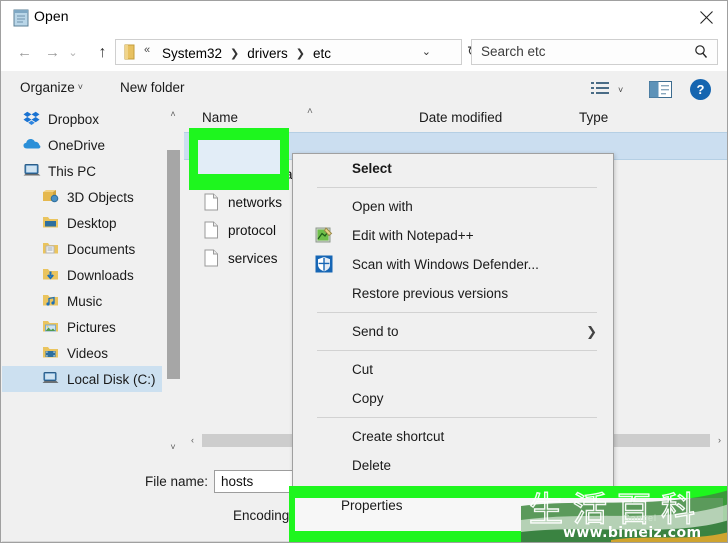 Image resolution: width=728 pixels, height=543 pixels. I want to click on file-name: protocol, so click(252, 230).